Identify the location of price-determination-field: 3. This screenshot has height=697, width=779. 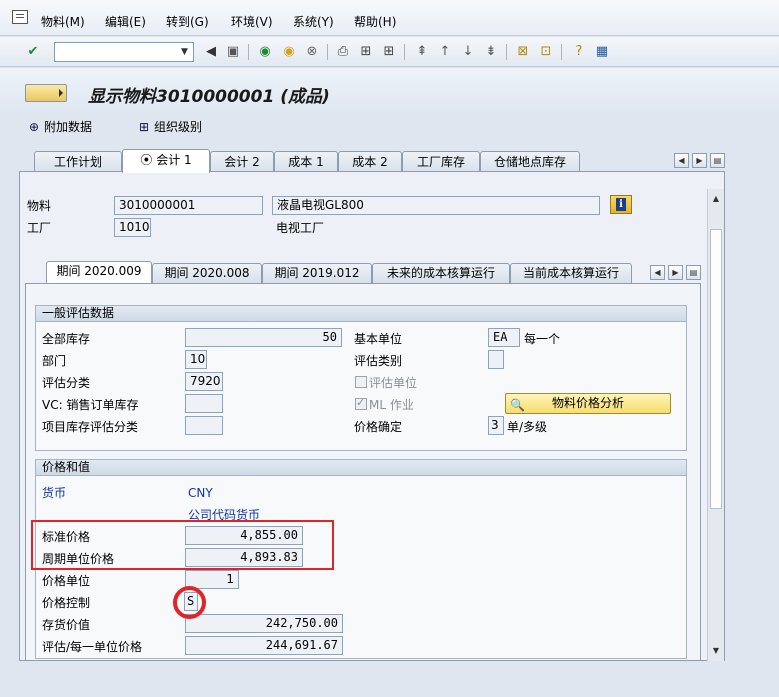
(496, 425).